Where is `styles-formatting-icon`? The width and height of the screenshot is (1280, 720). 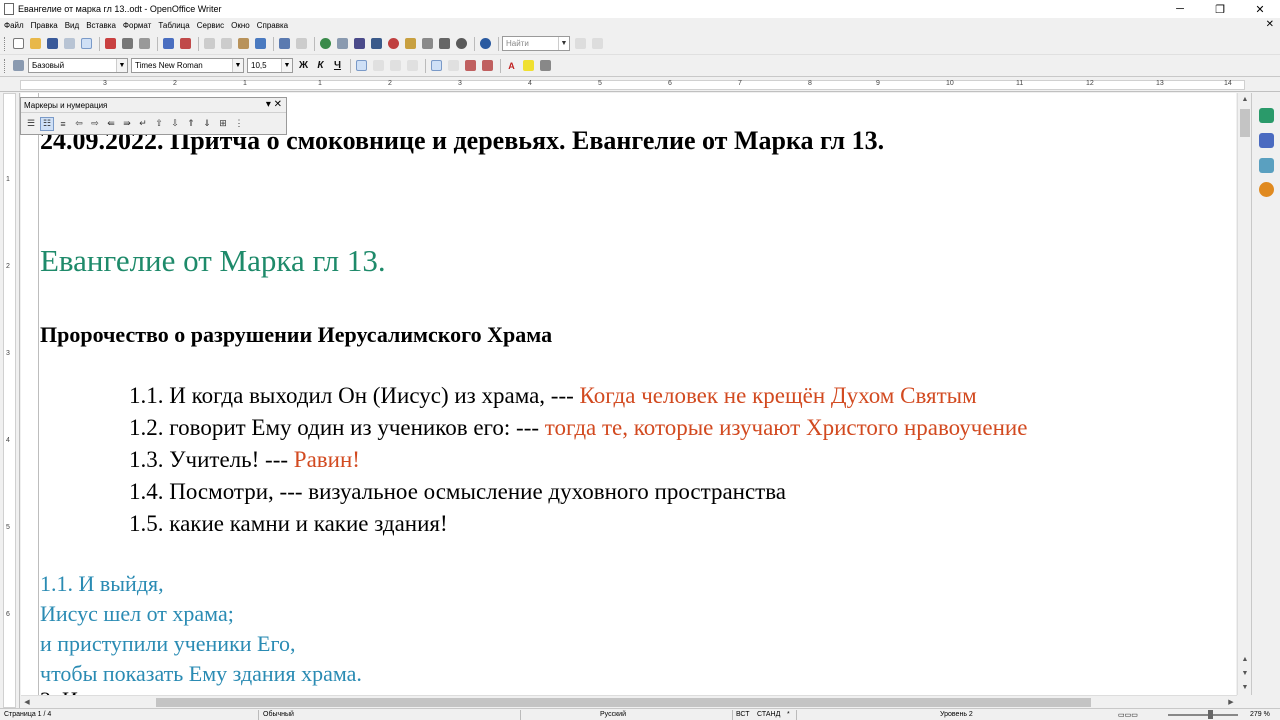 styles-formatting-icon is located at coordinates (18, 65).